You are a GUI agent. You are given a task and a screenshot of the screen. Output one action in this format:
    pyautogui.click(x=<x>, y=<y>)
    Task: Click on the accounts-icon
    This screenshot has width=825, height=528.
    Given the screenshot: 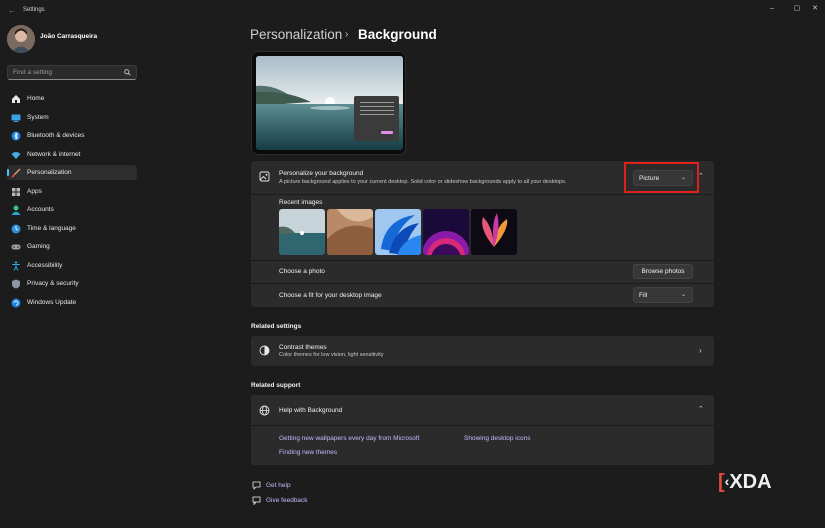 What is the action you would take?
    pyautogui.click(x=16, y=210)
    